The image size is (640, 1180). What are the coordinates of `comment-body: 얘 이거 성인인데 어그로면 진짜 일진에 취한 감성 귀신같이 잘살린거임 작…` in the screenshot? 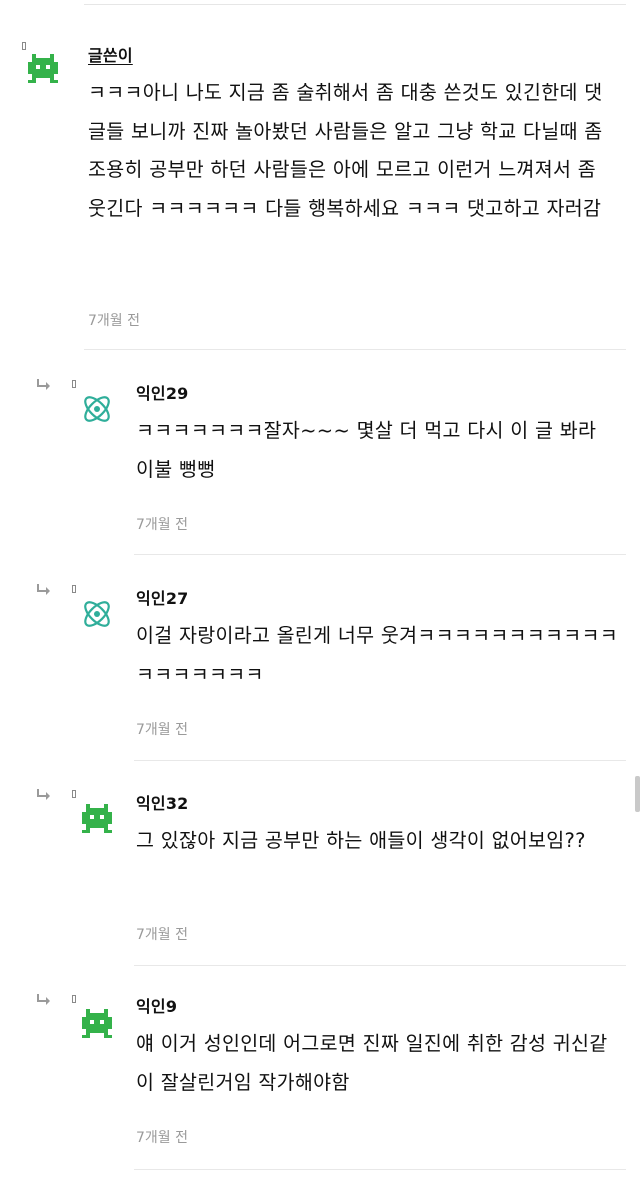 It's located at (372, 1063).